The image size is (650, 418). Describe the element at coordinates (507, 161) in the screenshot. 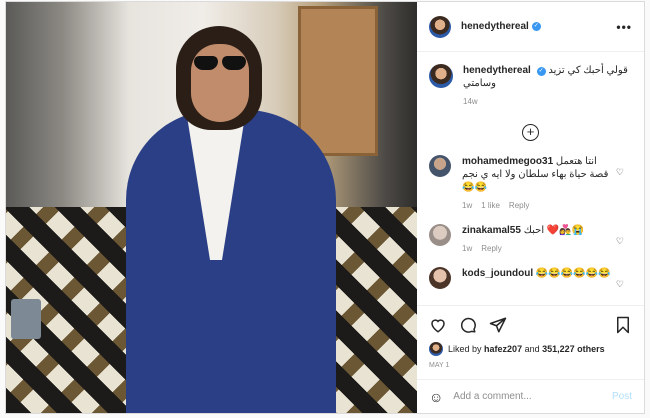

I see `comment-username: mohamedmegoo31` at that location.